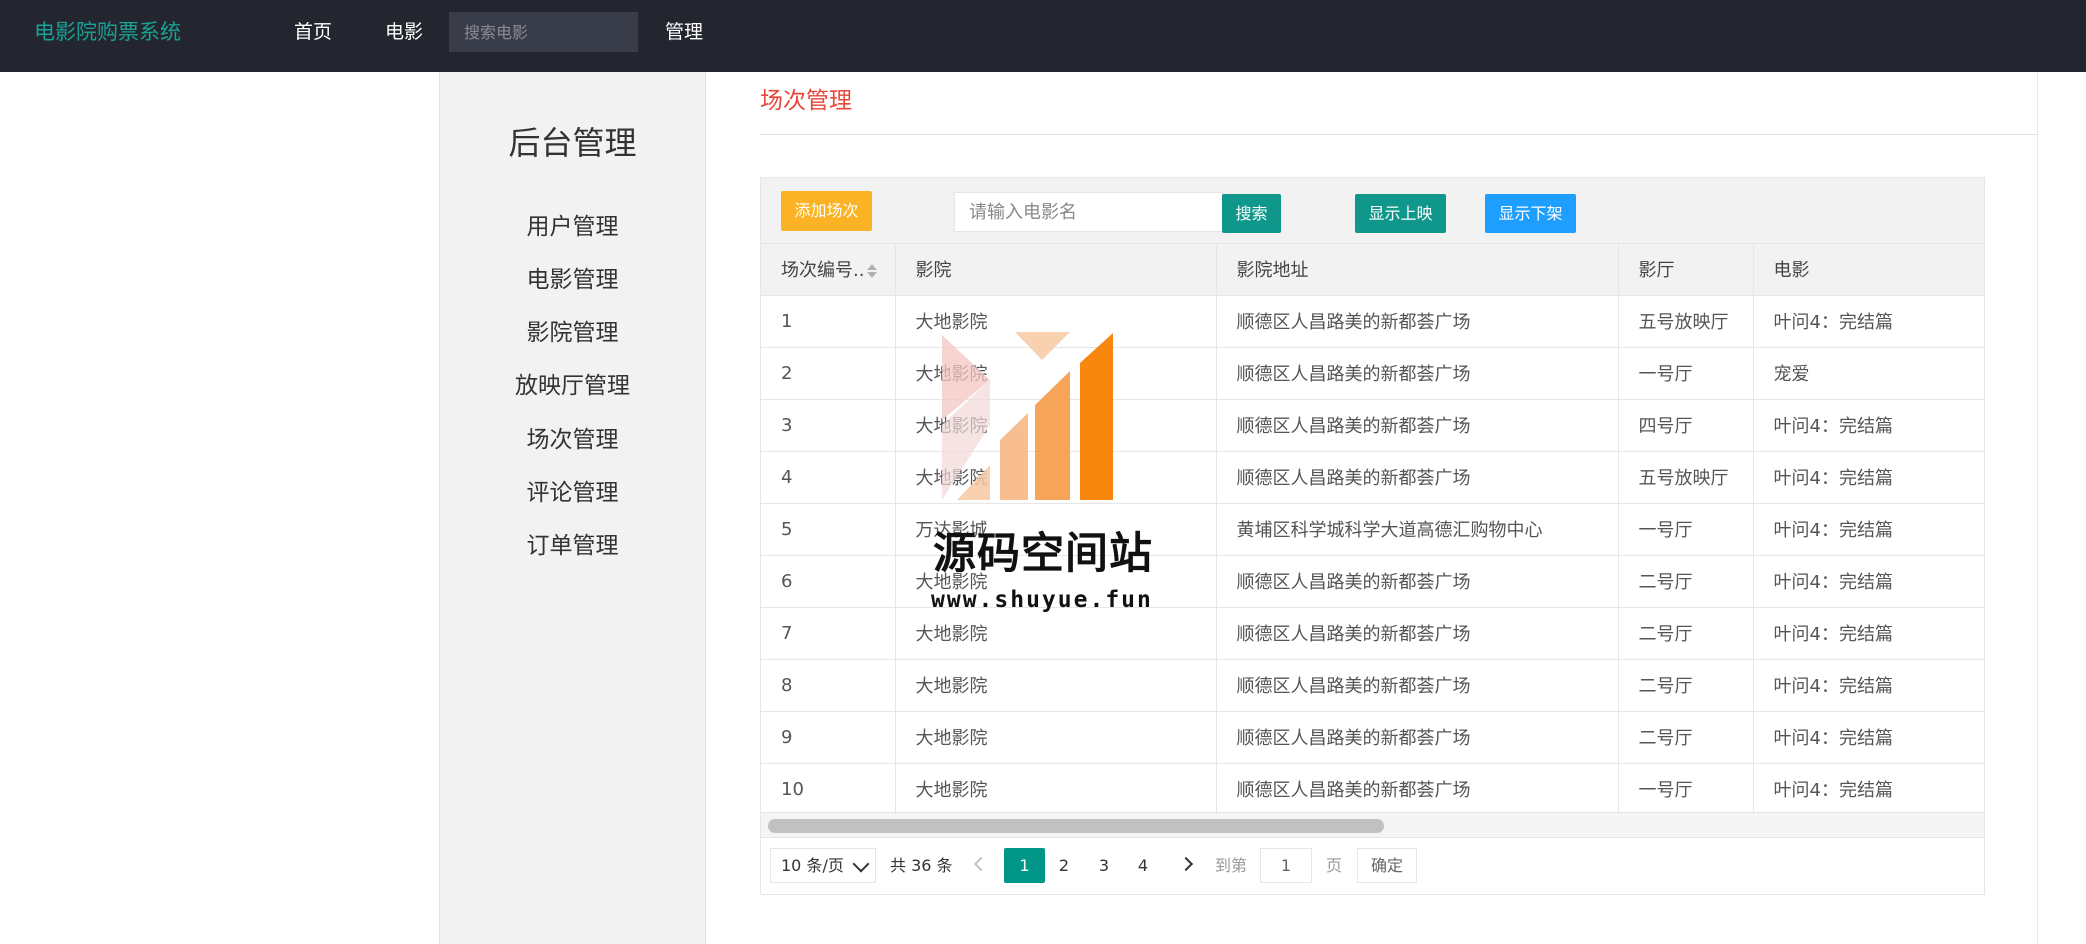  What do you see at coordinates (313, 32) in the screenshot?
I see `nav-home-link: 首页` at bounding box center [313, 32].